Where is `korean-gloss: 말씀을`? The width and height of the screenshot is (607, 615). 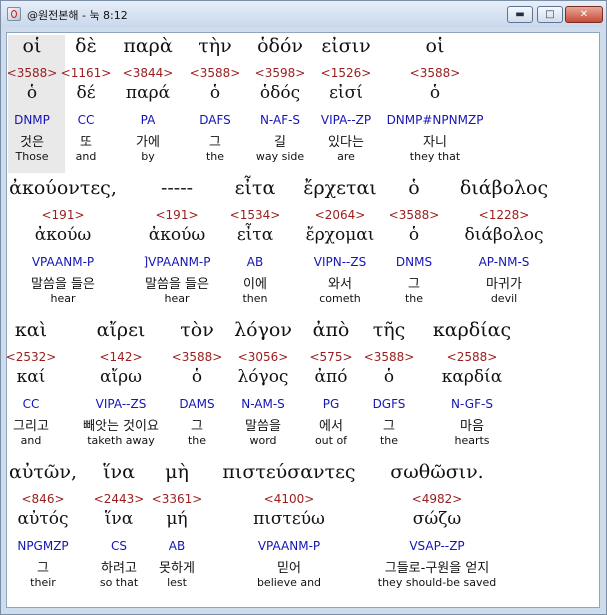
korean-gloss: 말씀을 is located at coordinates (263, 426).